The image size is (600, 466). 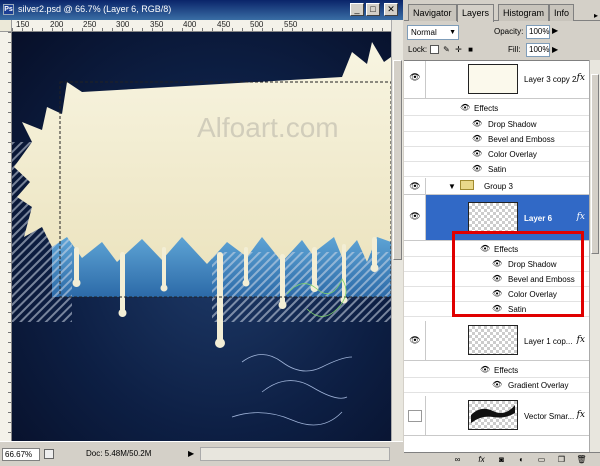 I want to click on panel-menu-icon: ▸, so click(x=596, y=15).